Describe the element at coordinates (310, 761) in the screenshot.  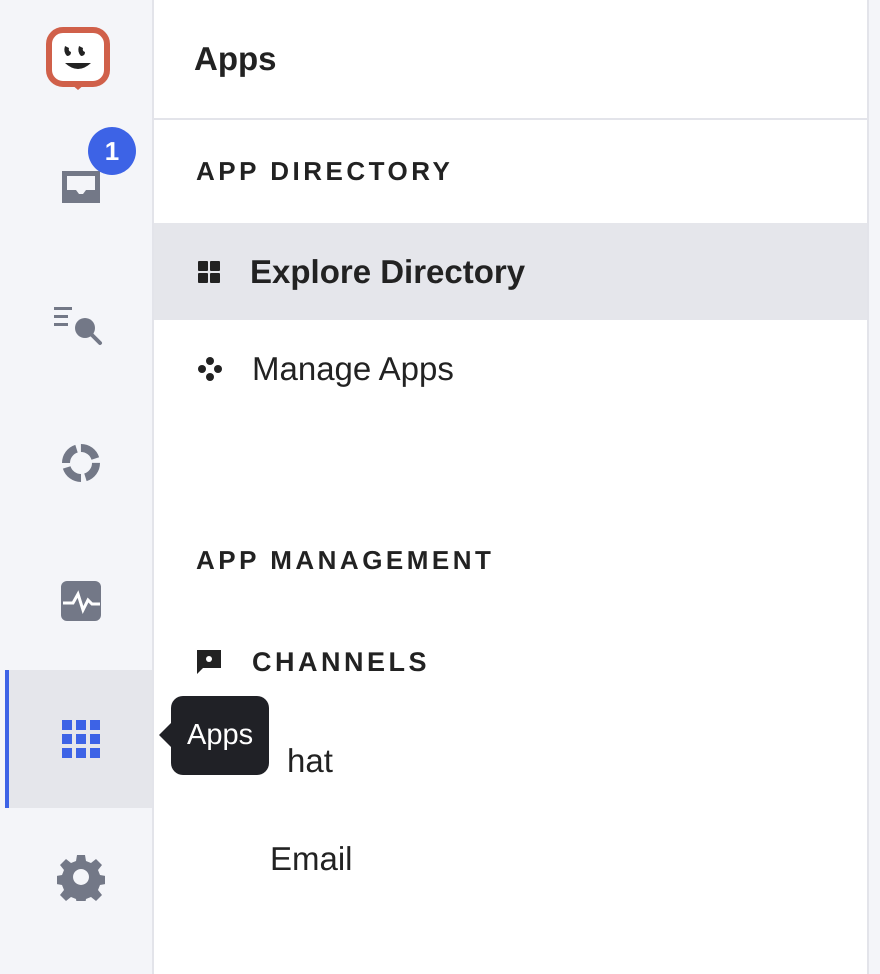
I see `menu-item: hat` at that location.